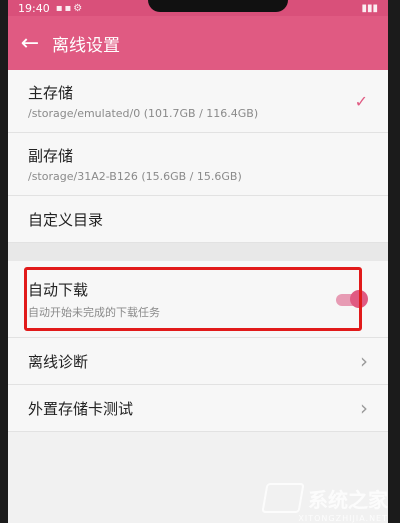 The height and width of the screenshot is (523, 400). I want to click on status-time: 19:40, so click(34, 8).